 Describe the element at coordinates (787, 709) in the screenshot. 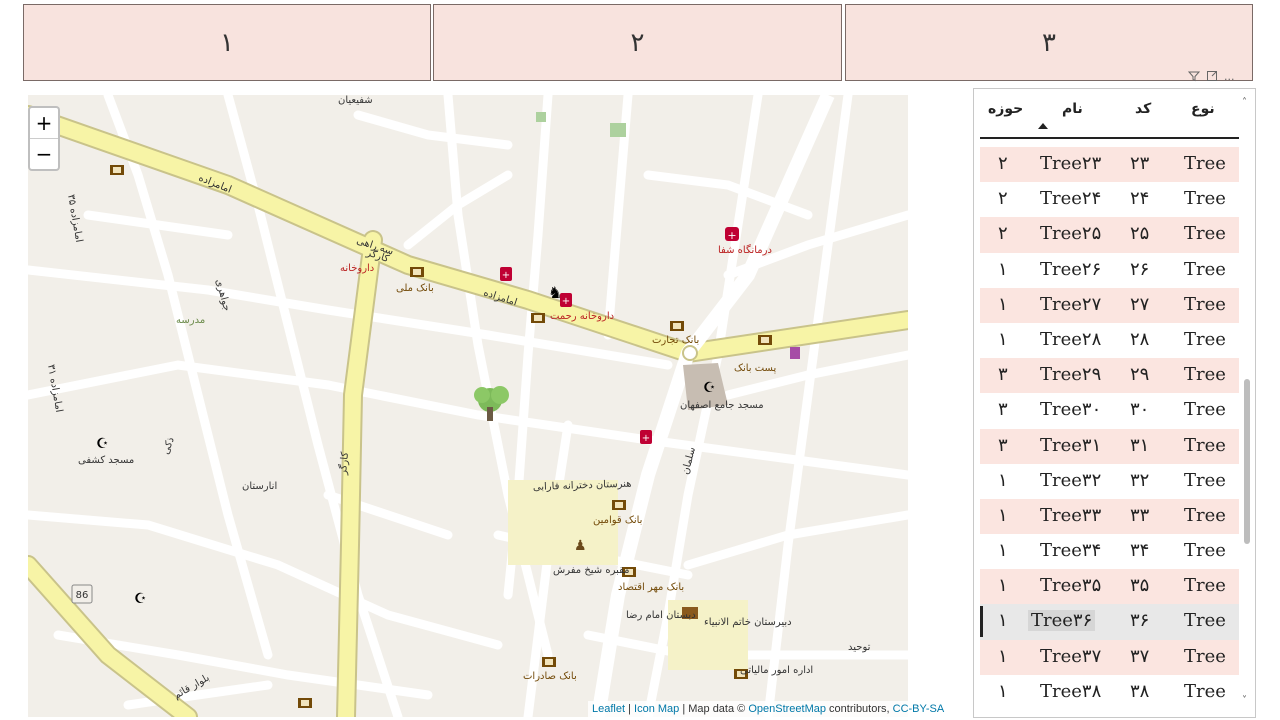

I see `osm-link: OpenStreetMap` at that location.